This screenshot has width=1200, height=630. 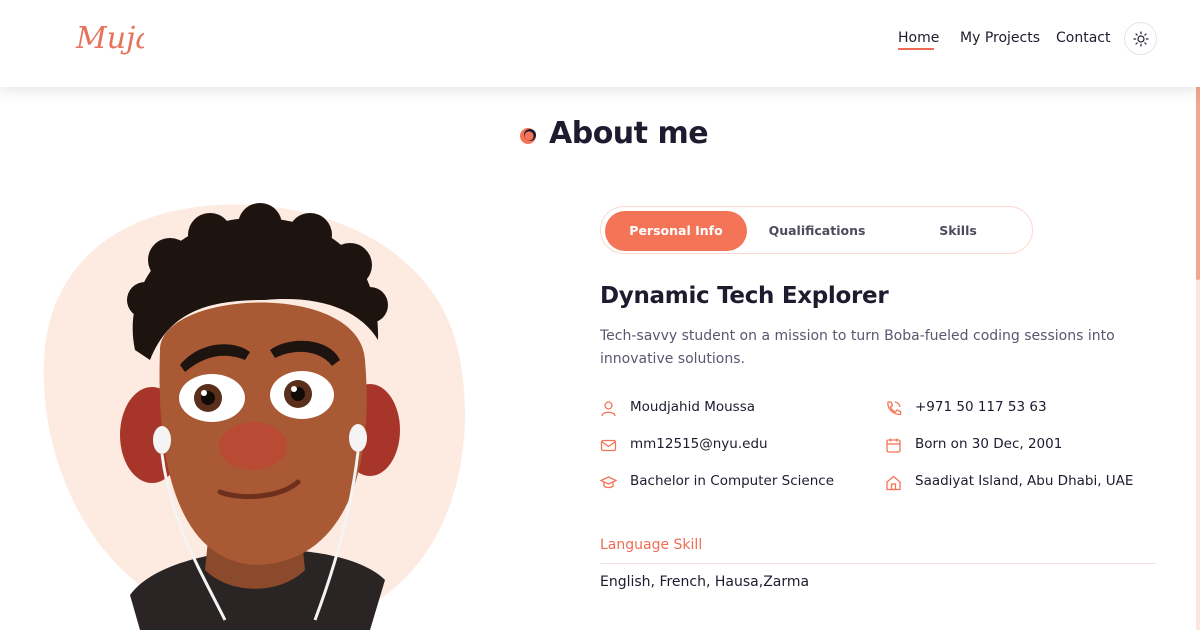 I want to click on site-header: Muja Home My Projects Contact, so click(x=600, y=43).